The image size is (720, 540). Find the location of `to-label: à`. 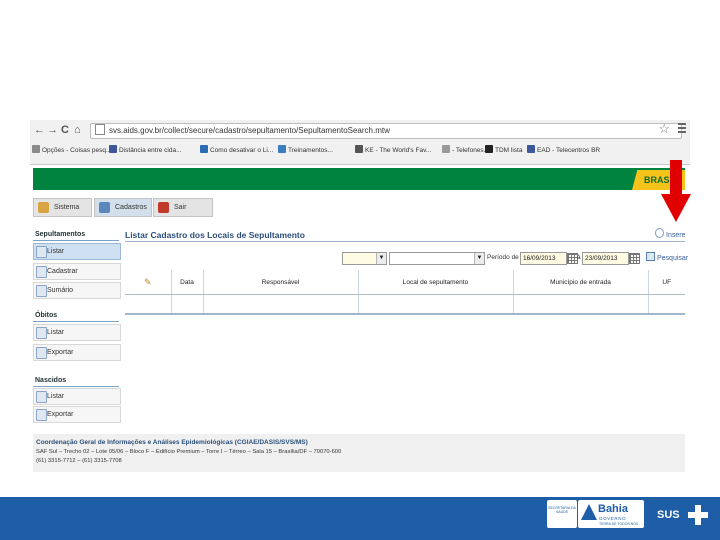

to-label: à is located at coordinates (579, 257).